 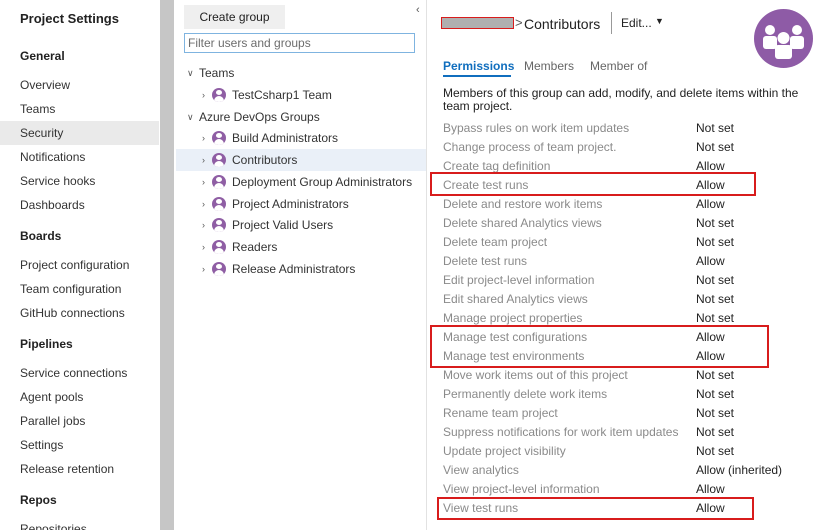 I want to click on nav-item-security: Security, so click(x=79, y=133).